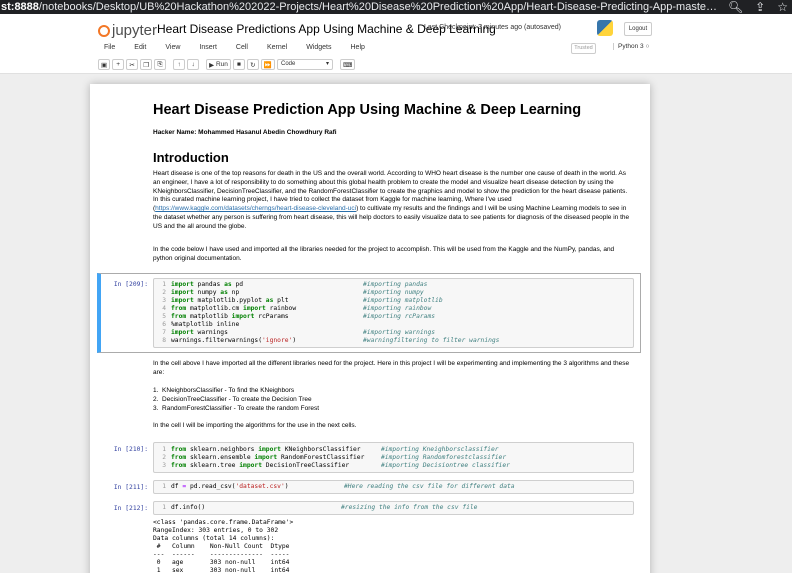 The height and width of the screenshot is (573, 792). Describe the element at coordinates (209, 316) in the screenshot. I see `code-token: matplotlib` at that location.